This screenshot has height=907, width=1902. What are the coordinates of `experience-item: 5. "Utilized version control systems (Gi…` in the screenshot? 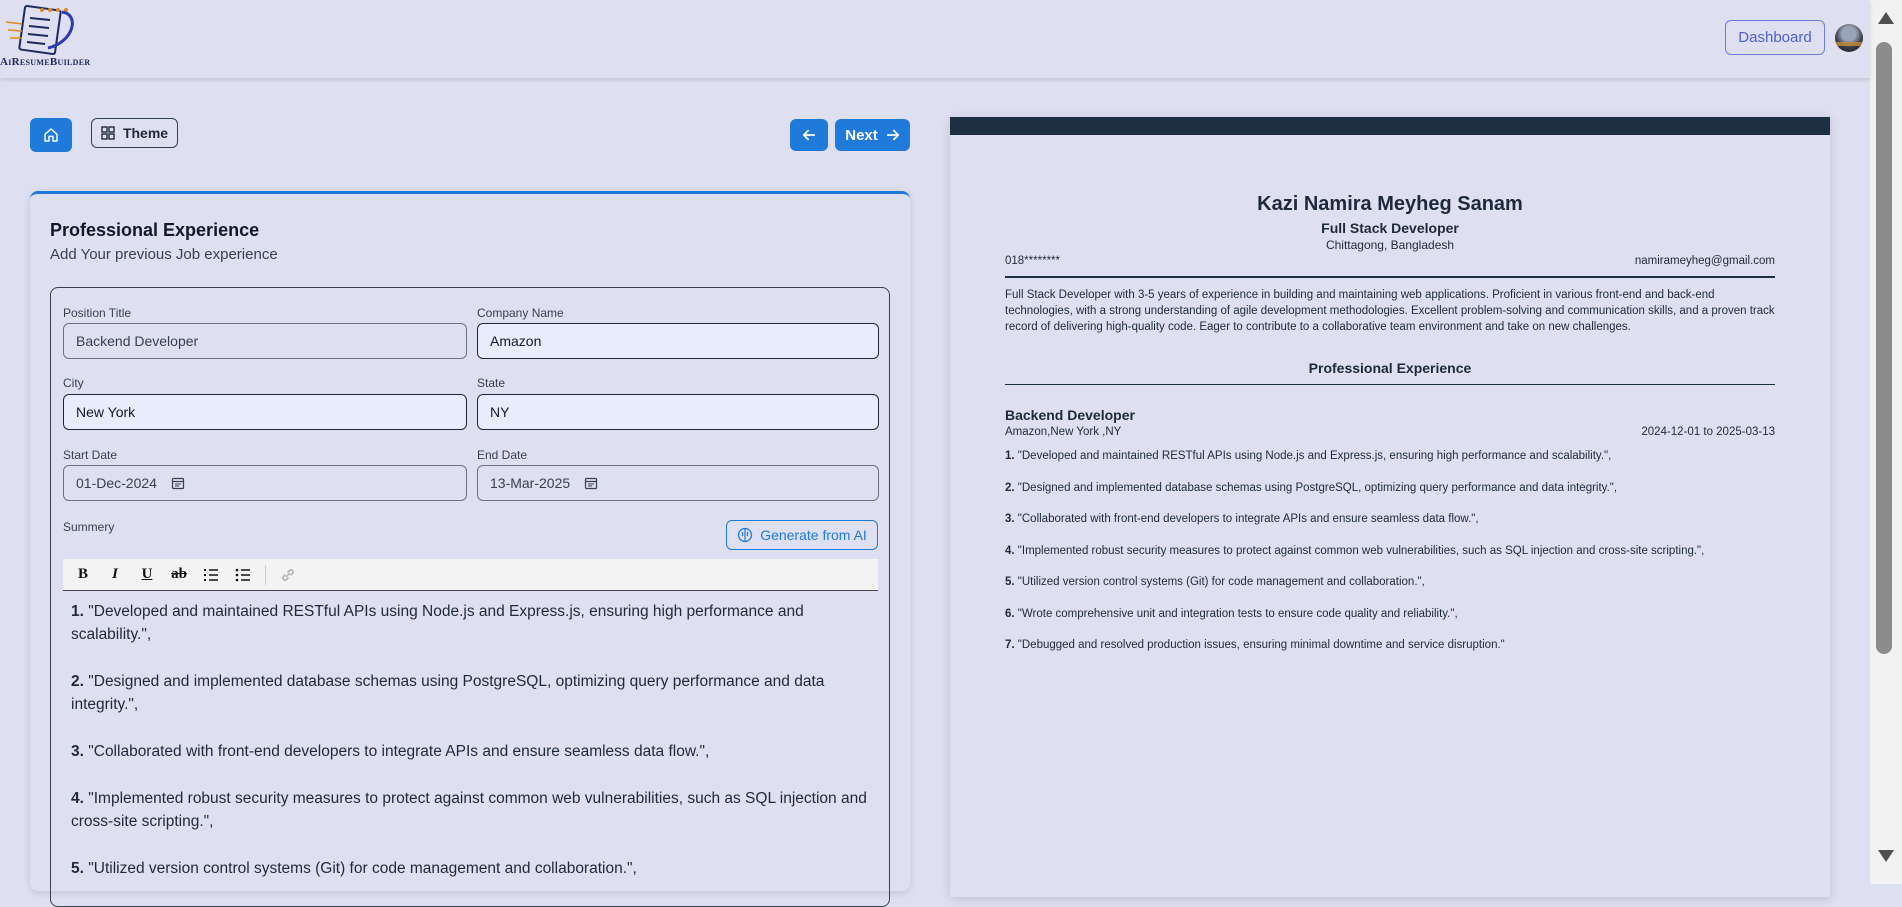 It's located at (1215, 582).